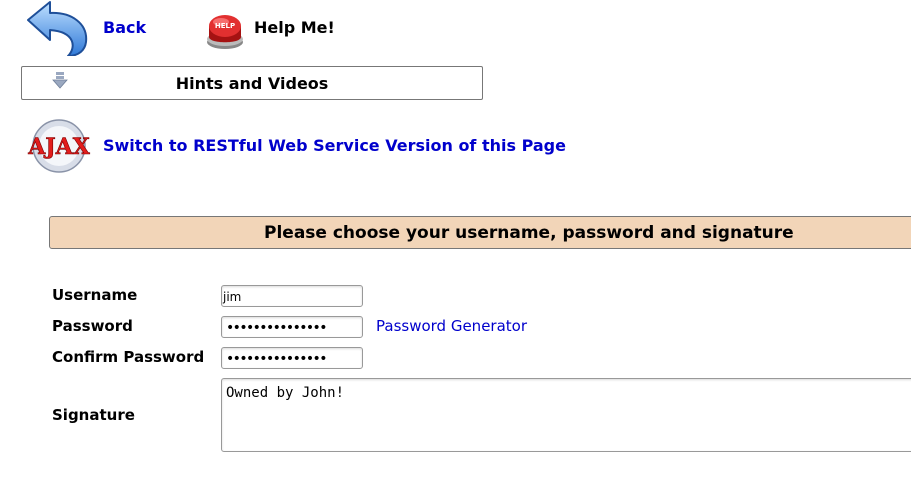 This screenshot has height=485, width=911. What do you see at coordinates (566, 415) in the screenshot?
I see `signature-textarea: Owned by John!` at bounding box center [566, 415].